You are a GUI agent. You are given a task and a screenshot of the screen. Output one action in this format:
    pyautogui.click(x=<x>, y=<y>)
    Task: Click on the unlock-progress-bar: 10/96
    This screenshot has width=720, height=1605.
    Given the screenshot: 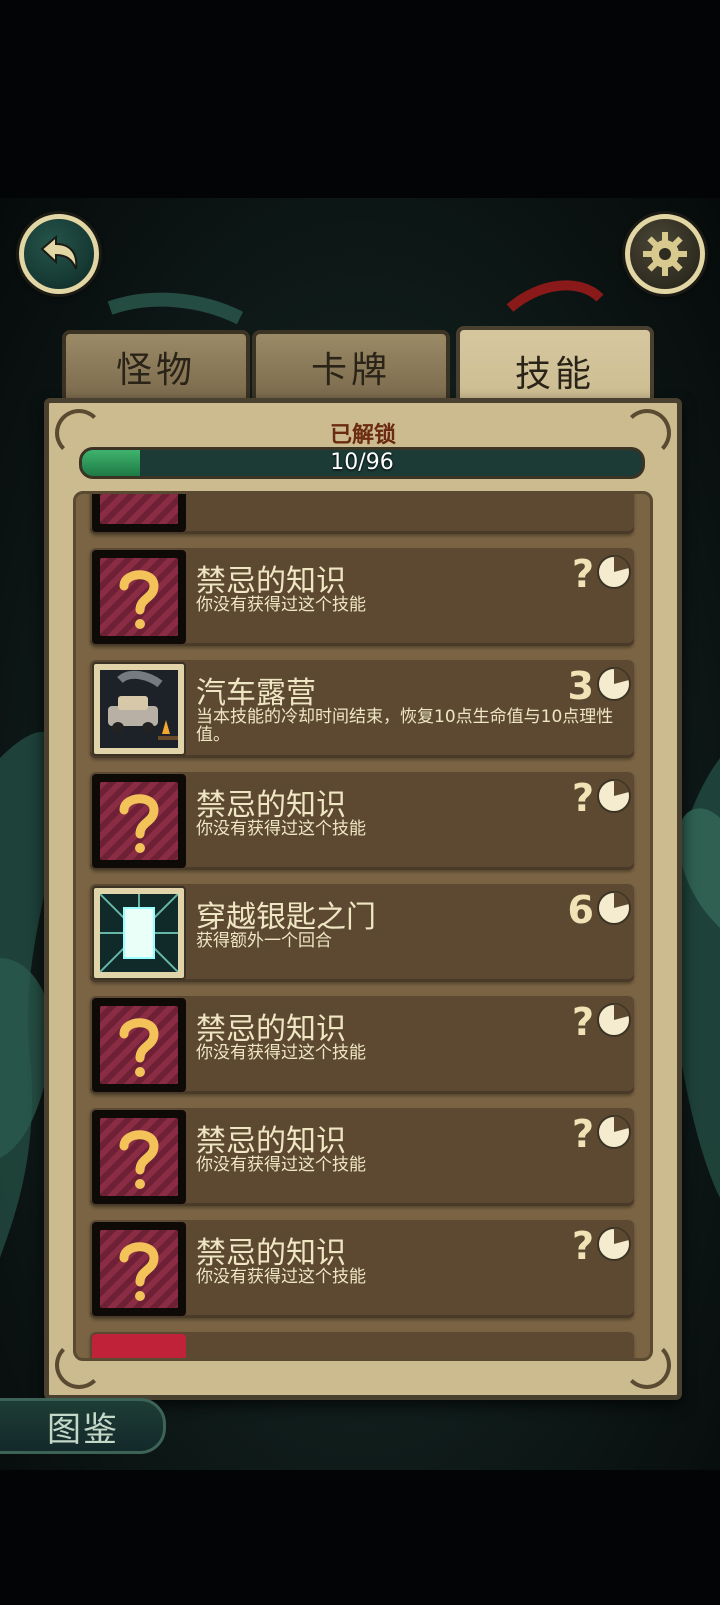 What is the action you would take?
    pyautogui.click(x=362, y=463)
    